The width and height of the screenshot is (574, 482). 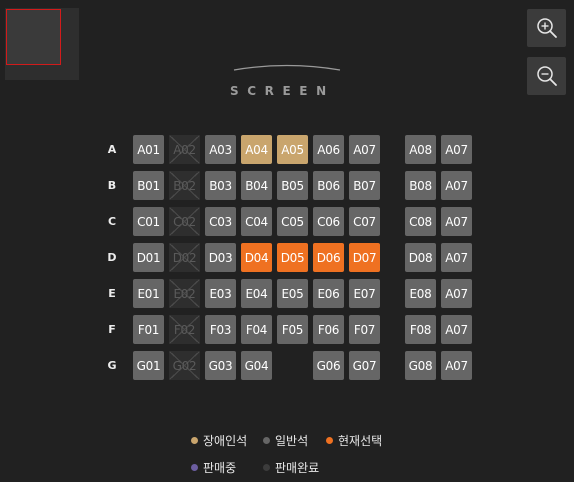 I want to click on zoom-out-icon, so click(x=546, y=76).